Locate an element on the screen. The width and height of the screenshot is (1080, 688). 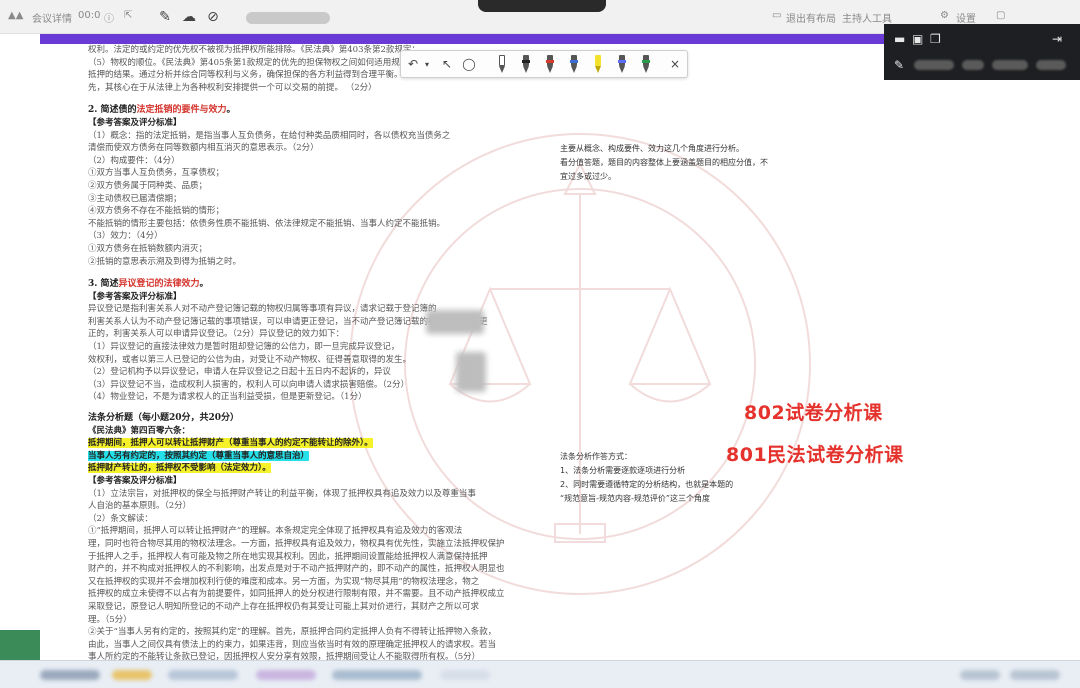
answer-line: （2）条文解读： is located at coordinates (120, 518).